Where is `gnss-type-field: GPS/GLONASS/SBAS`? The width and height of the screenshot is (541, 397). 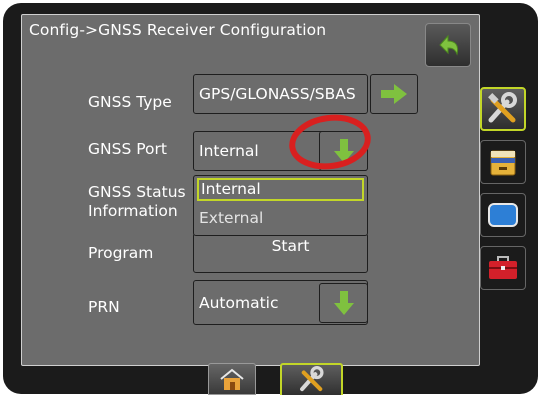 gnss-type-field: GPS/GLONASS/SBAS is located at coordinates (280, 94).